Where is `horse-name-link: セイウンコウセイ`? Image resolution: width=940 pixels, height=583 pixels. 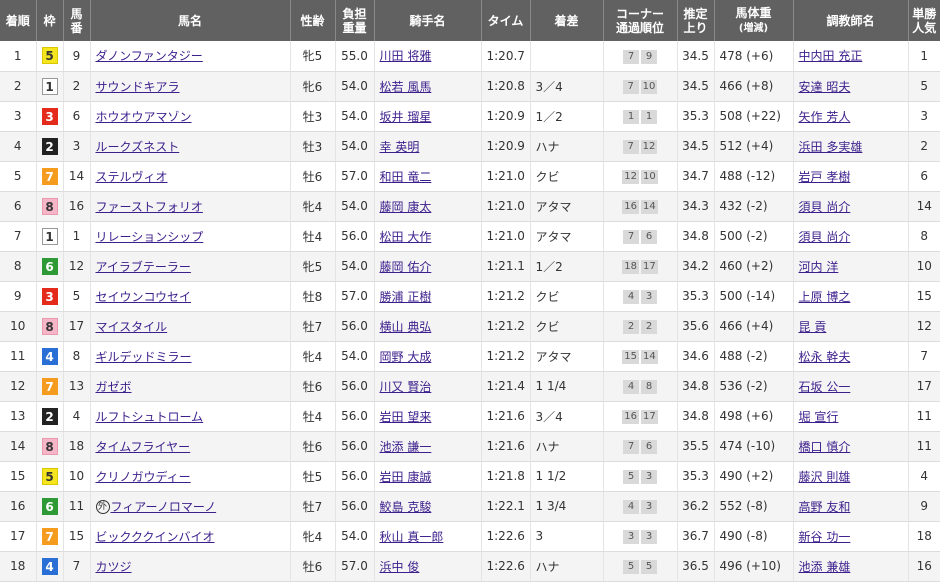 horse-name-link: セイウンコウセイ is located at coordinates (144, 297).